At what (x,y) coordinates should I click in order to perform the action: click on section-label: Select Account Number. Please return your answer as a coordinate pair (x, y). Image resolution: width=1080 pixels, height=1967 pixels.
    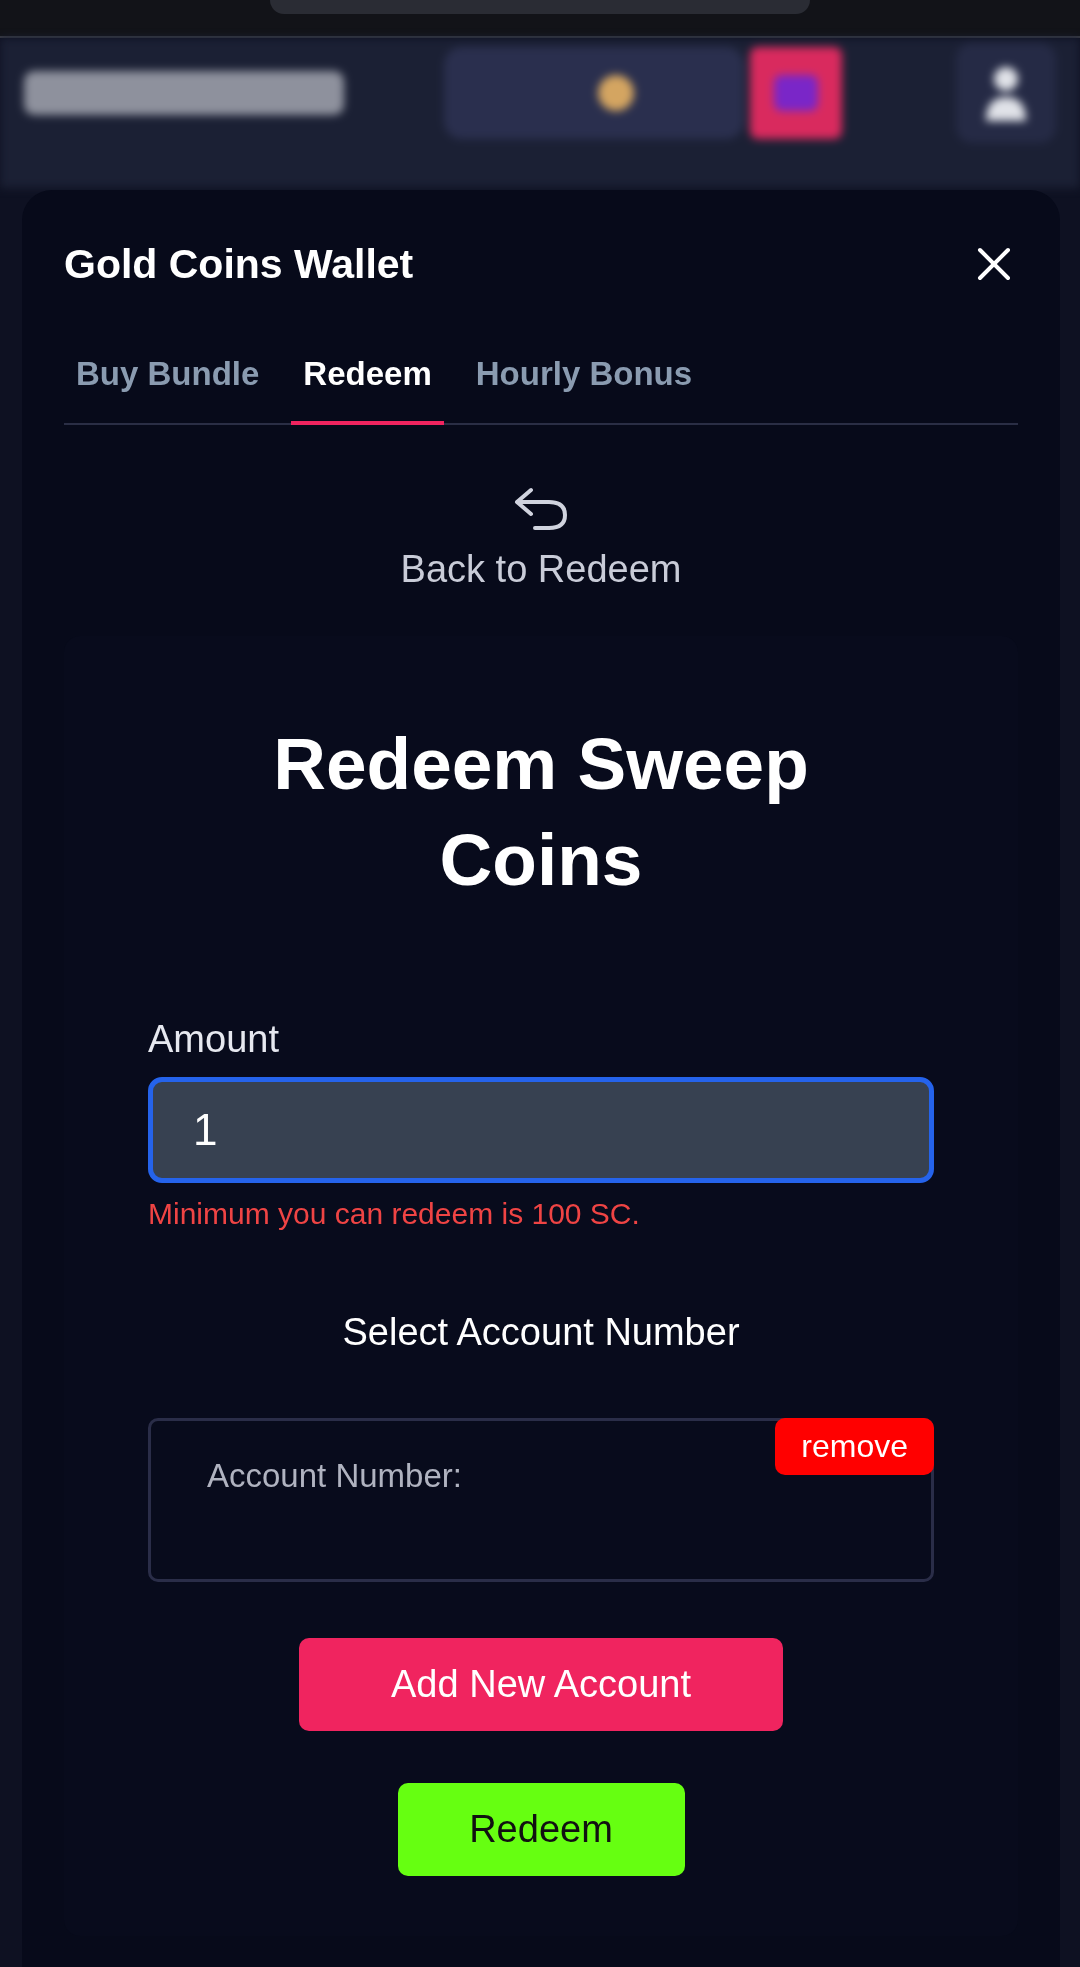
    Looking at the image, I should click on (541, 1333).